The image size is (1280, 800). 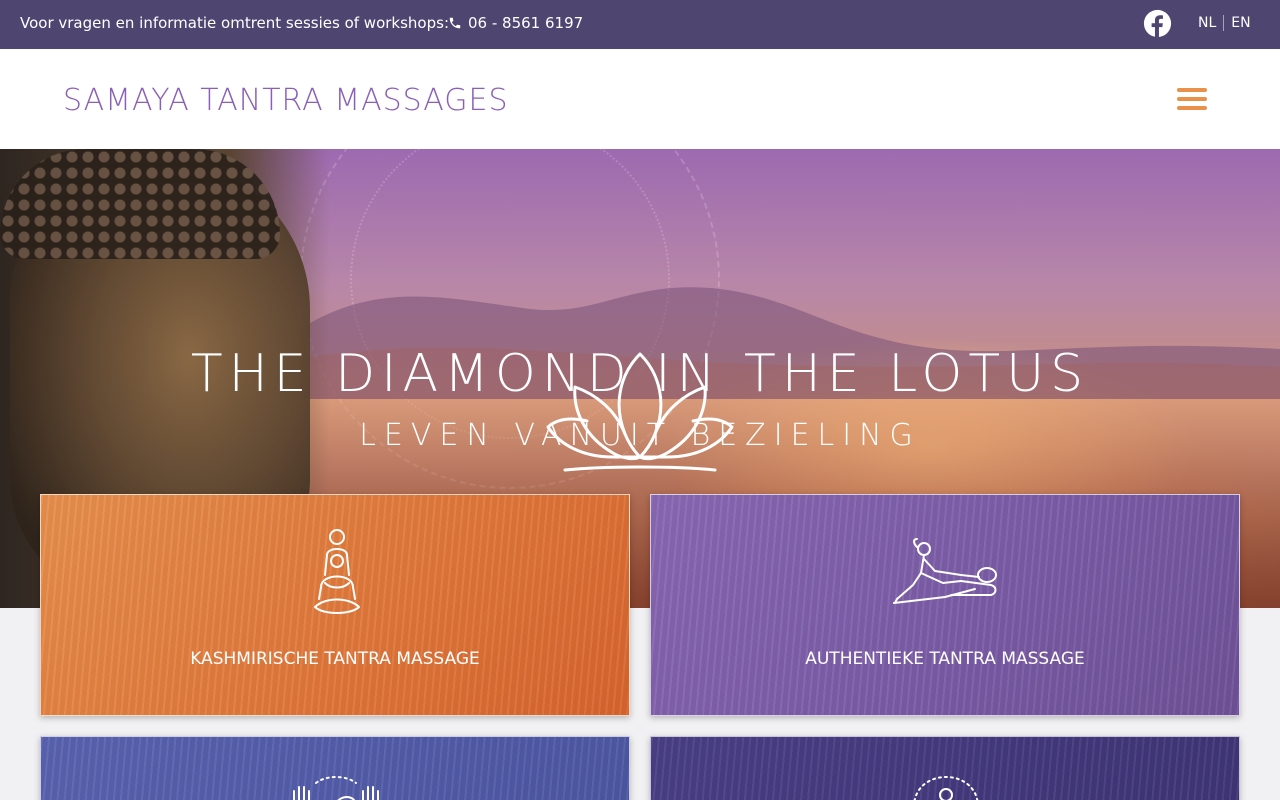 I want to click on hero-title: THE DIAMOND IN THE LOTUS, so click(x=640, y=374).